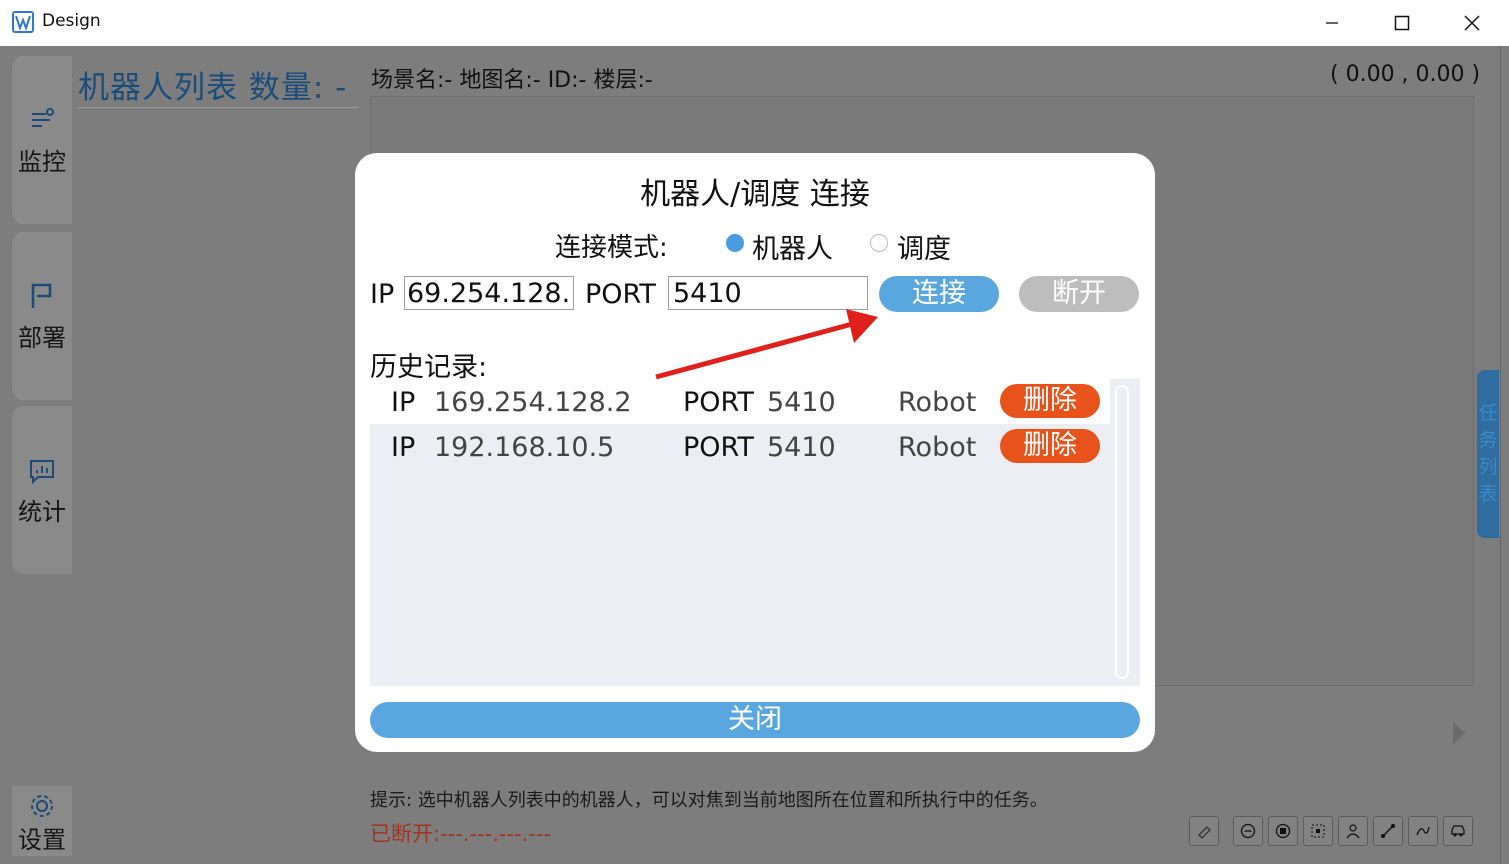  I want to click on eraser-tool-button, so click(1204, 831).